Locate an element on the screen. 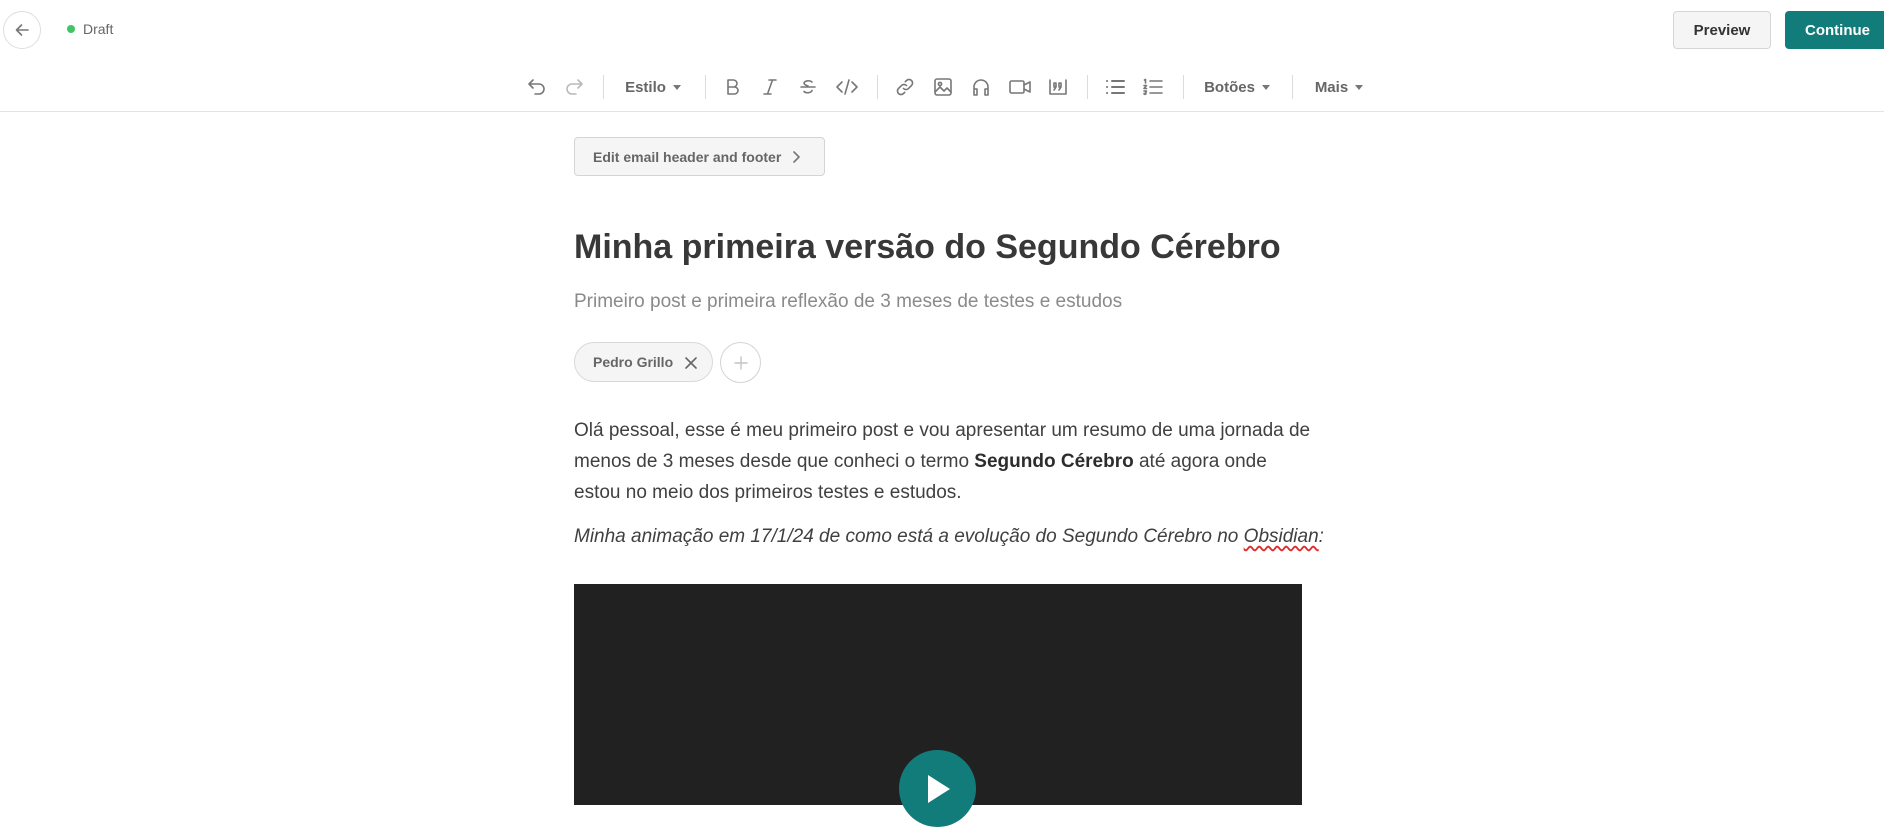  video-button is located at coordinates (1020, 87).